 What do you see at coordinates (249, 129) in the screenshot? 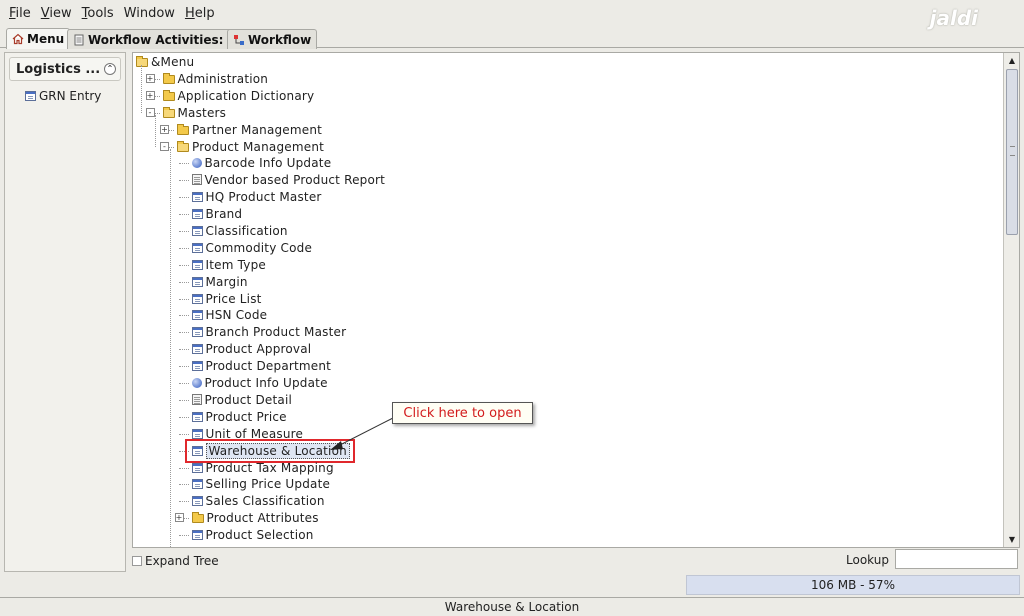
I see `tree-node: Partner Management` at bounding box center [249, 129].